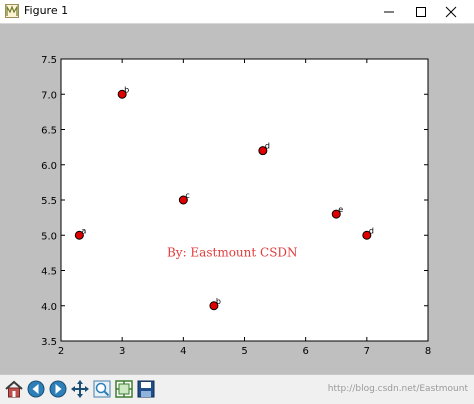 The width and height of the screenshot is (474, 404). Describe the element at coordinates (421, 11) in the screenshot. I see `maximize-icon` at that location.